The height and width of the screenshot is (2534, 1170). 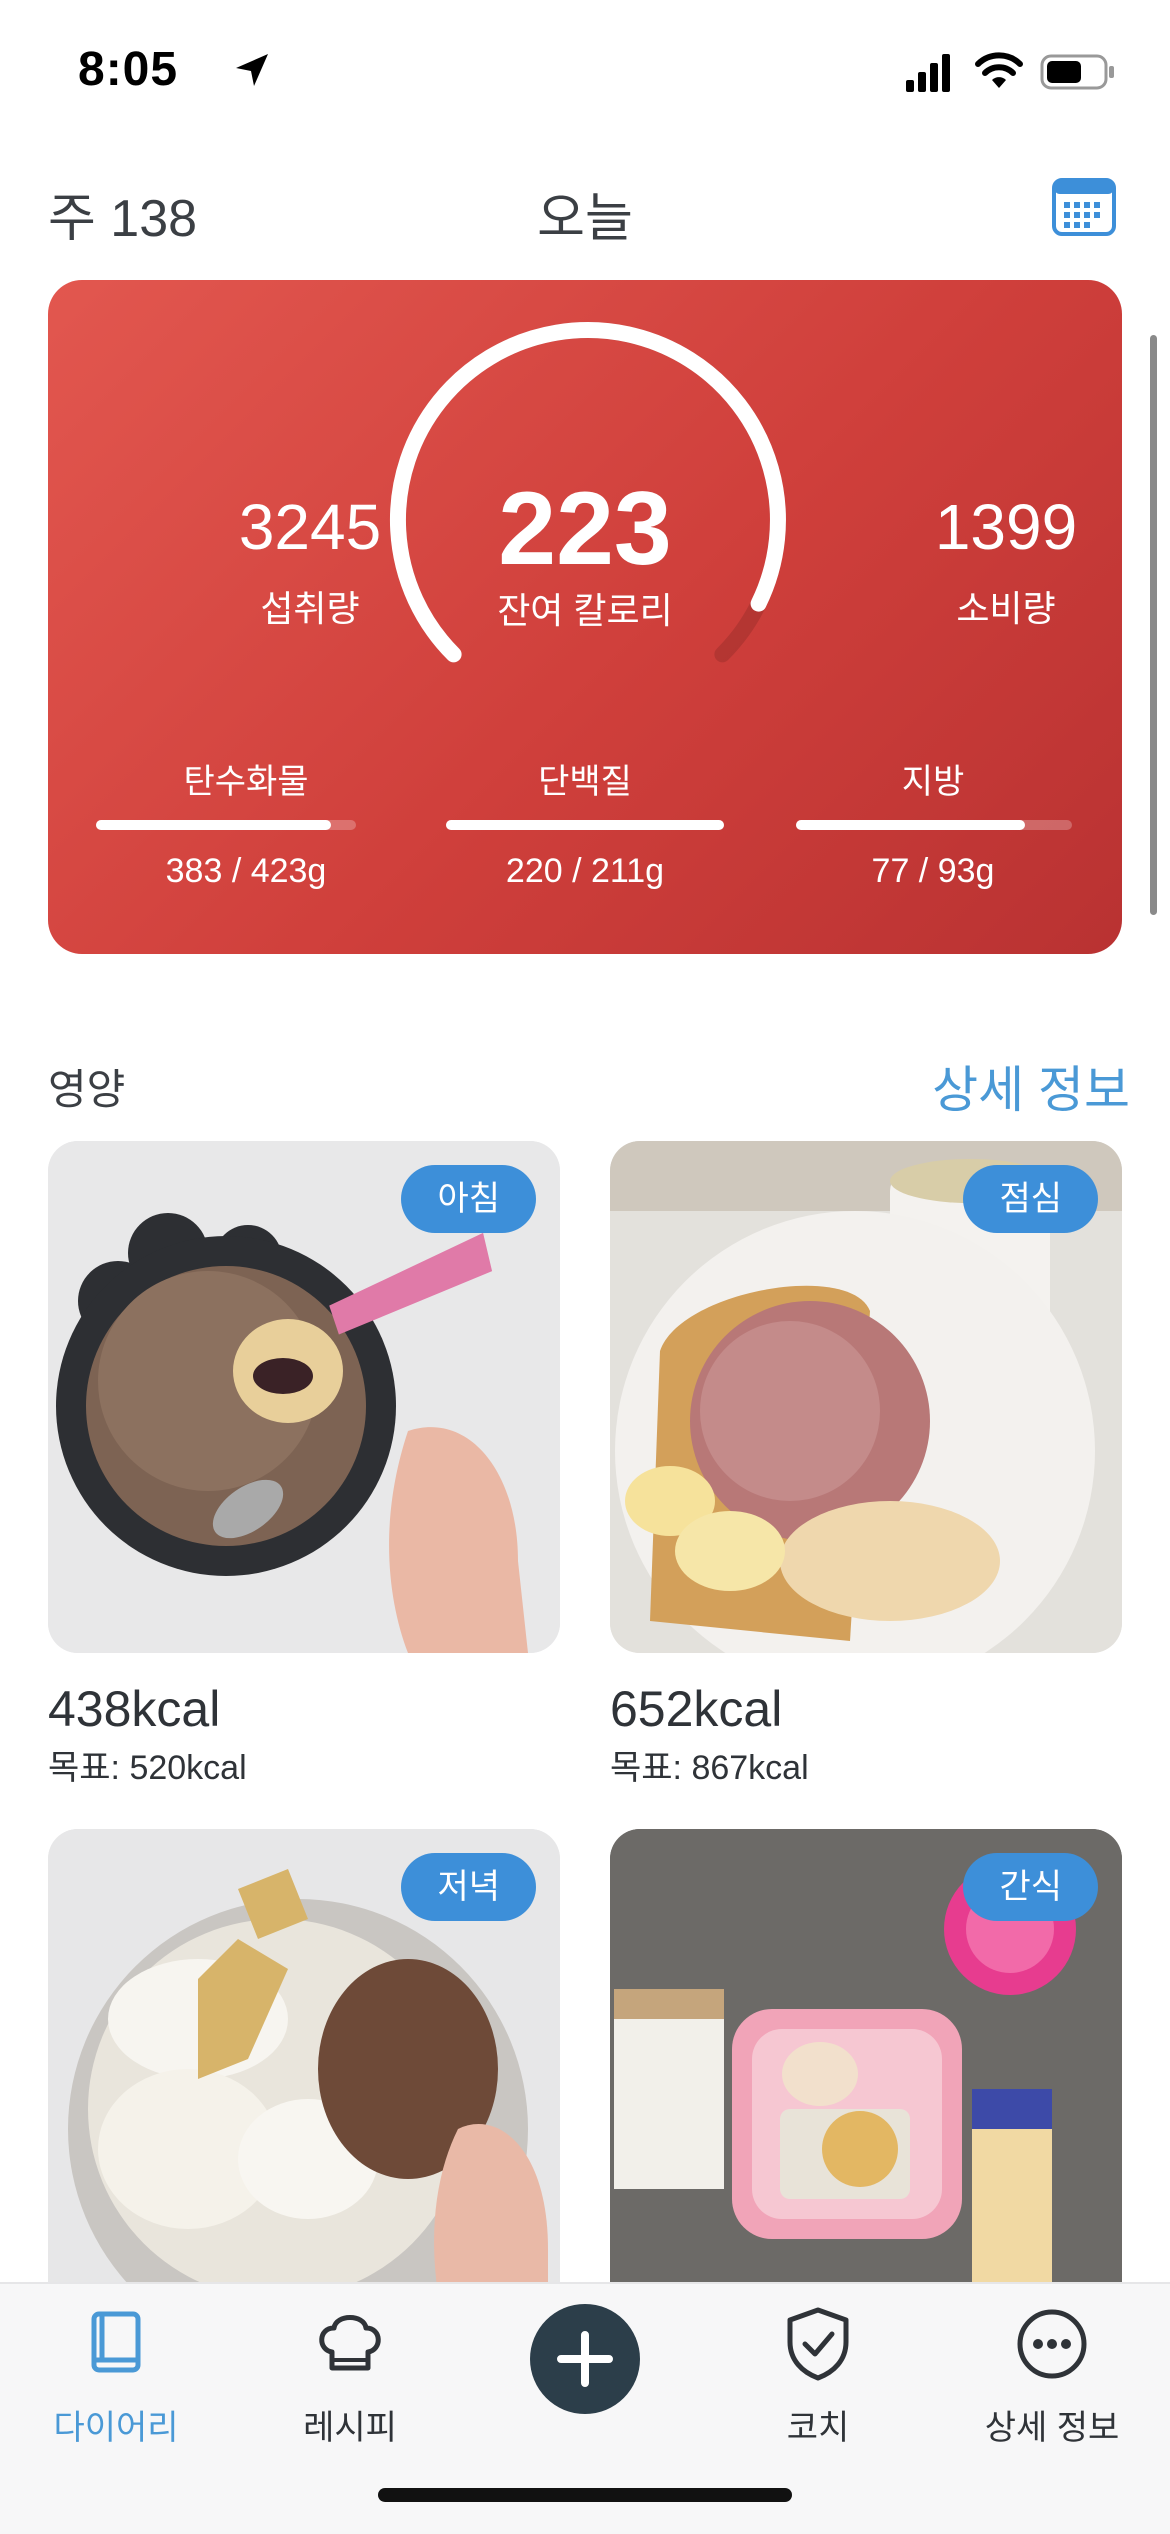 I want to click on tab-diary: 다이어리, so click(x=116, y=2384).